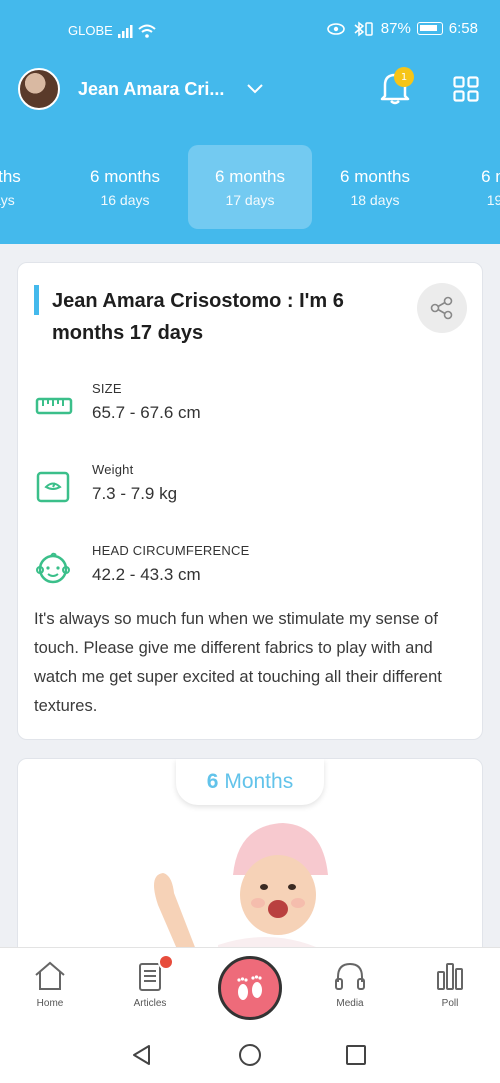  I want to click on nav-articles: Articles, so click(150, 981).